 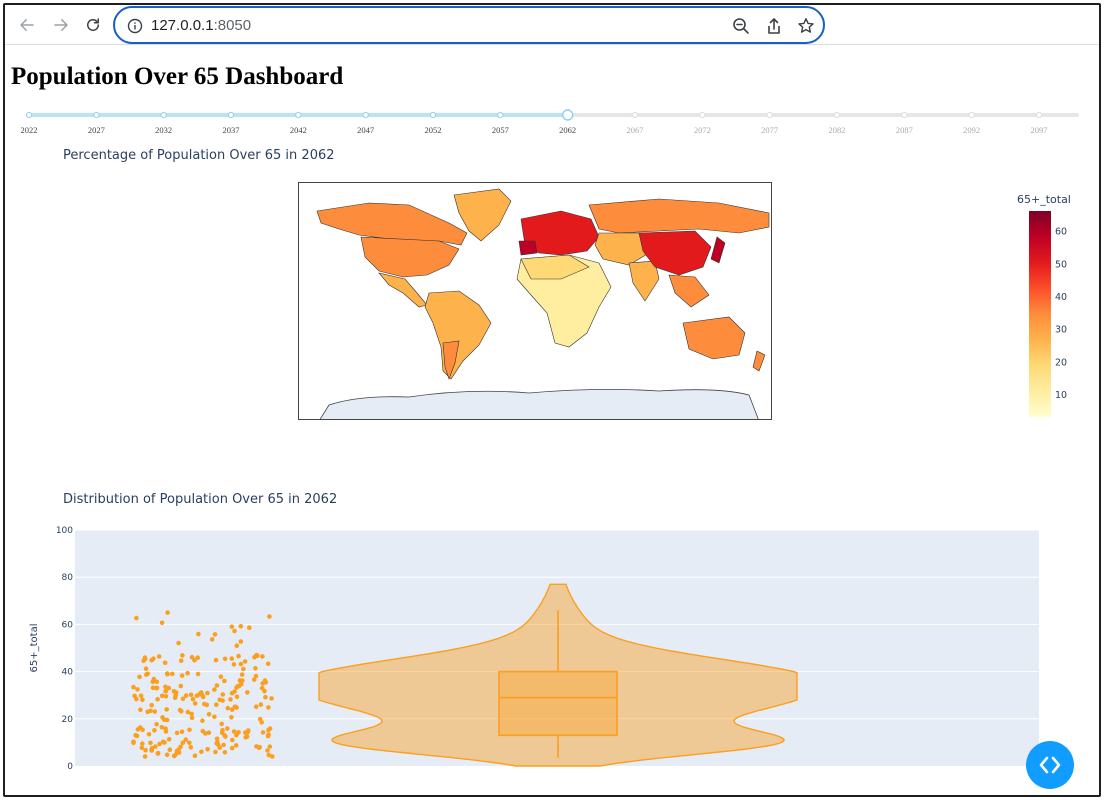 I want to click on slider-mark-2072: 2072, so click(x=702, y=130).